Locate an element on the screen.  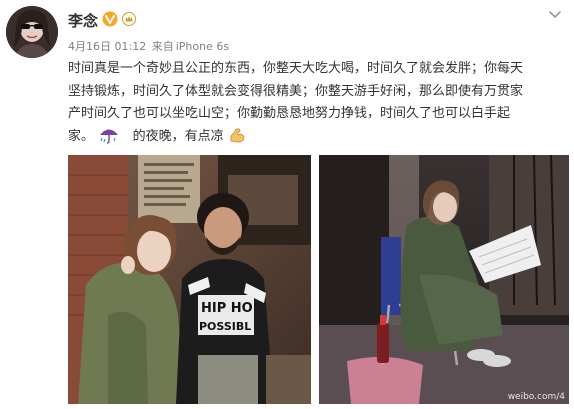
post-meta: 4月16日 01:12 来自 iPhone 6s is located at coordinates (149, 46).